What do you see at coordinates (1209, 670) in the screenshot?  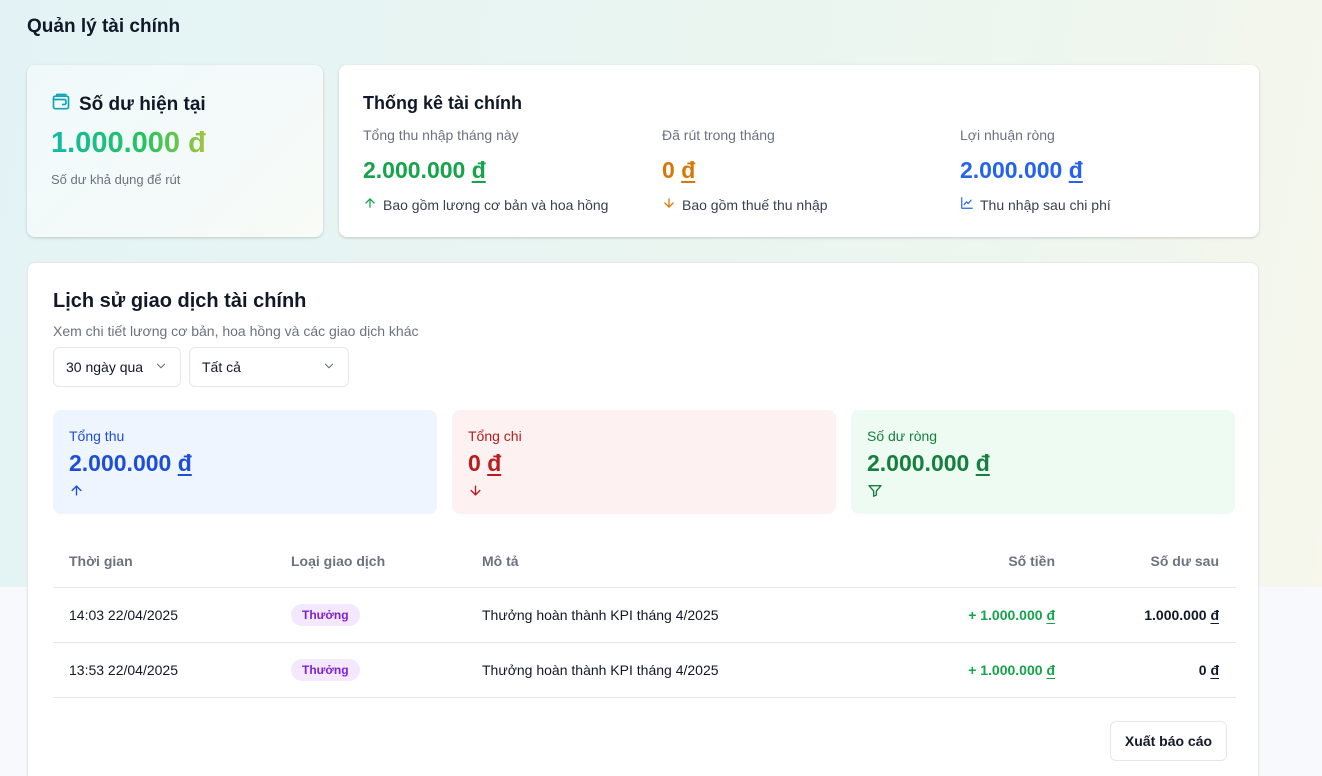 I see `row-balance-after: 0 đ` at bounding box center [1209, 670].